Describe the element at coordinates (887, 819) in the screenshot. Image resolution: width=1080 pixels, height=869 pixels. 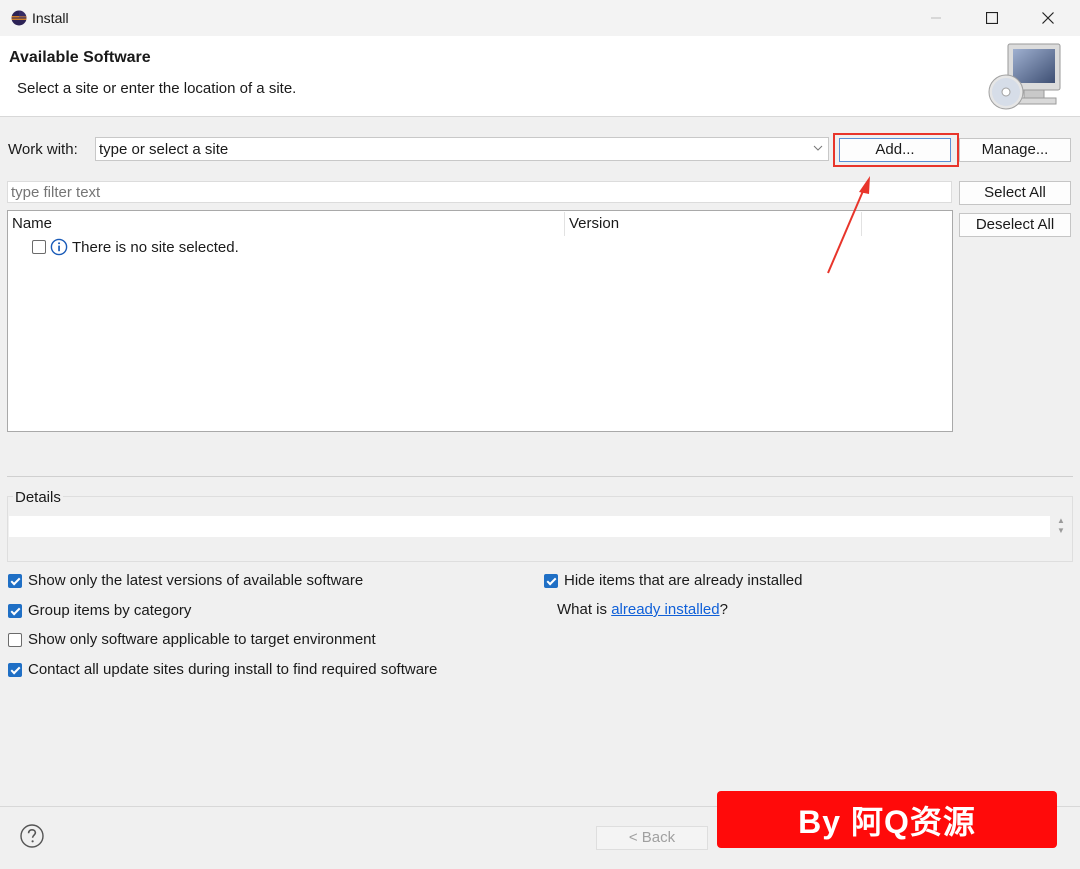
I see `watermark-banner: By 阿Q资源` at that location.